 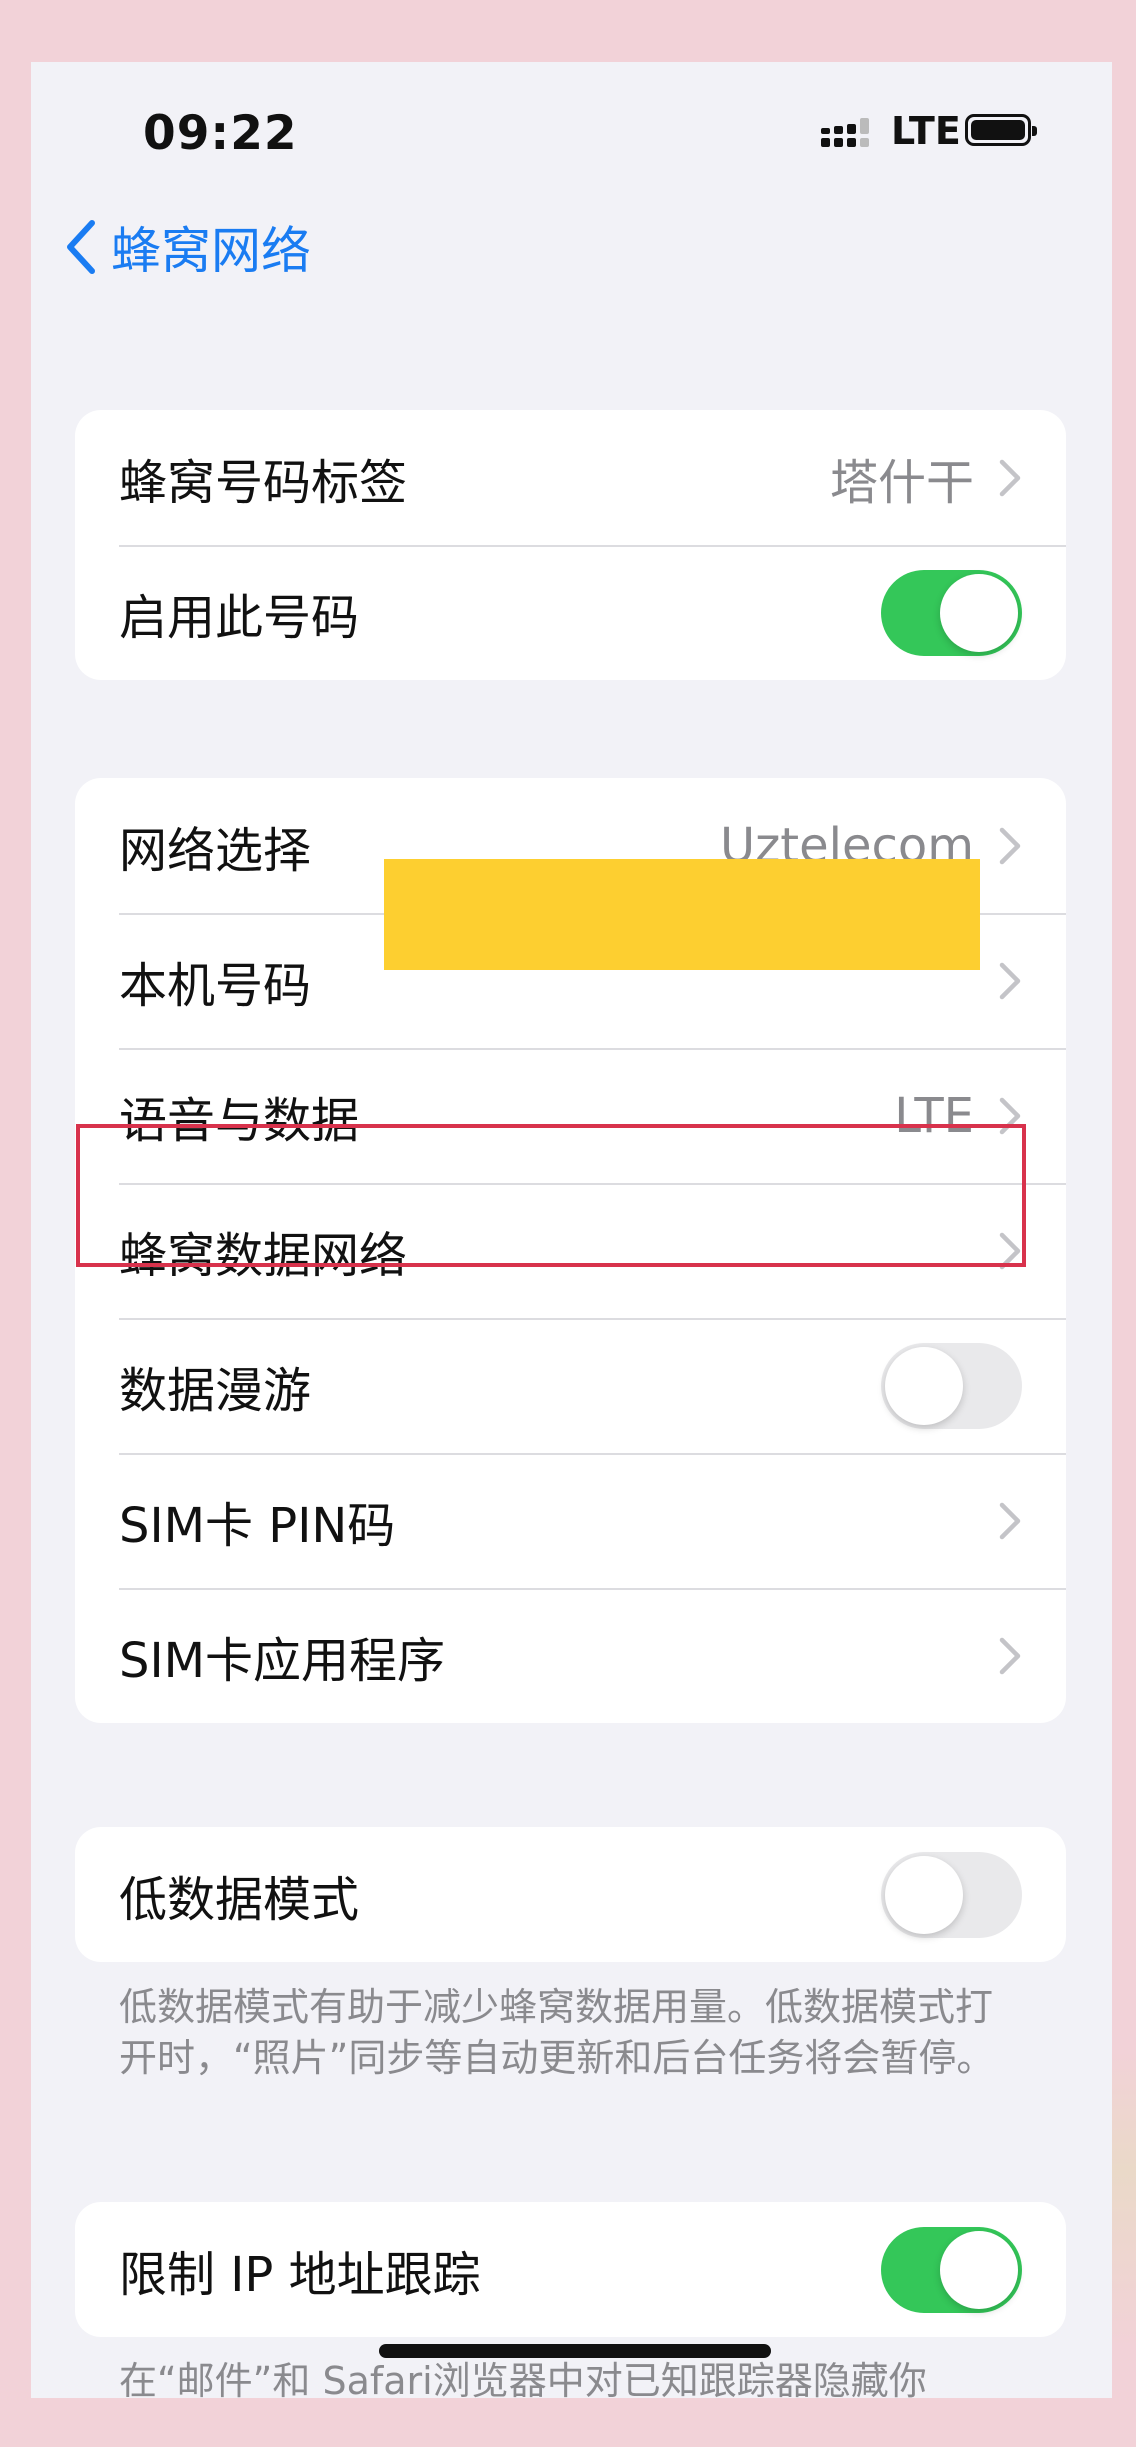 I want to click on background-decoration, so click(x=1122, y=2200).